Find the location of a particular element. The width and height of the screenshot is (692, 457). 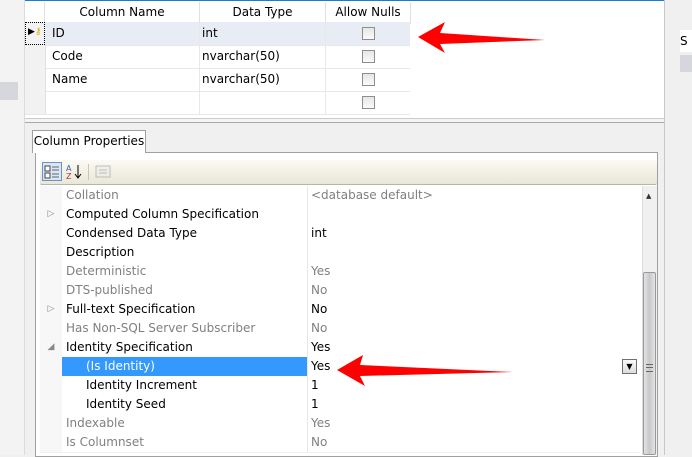

property-row: Condensed Data Type int is located at coordinates (340, 234).